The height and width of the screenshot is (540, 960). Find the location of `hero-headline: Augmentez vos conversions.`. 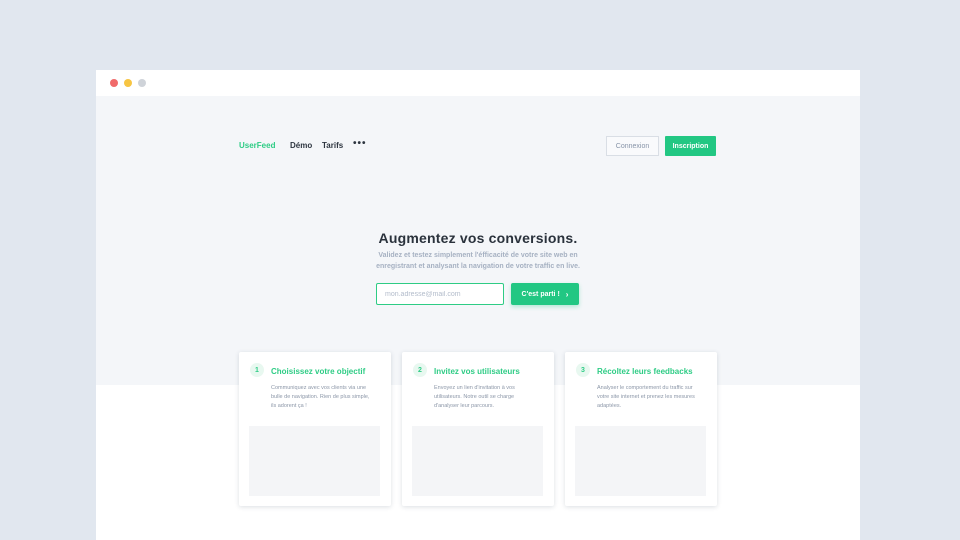

hero-headline: Augmentez vos conversions. is located at coordinates (478, 238).